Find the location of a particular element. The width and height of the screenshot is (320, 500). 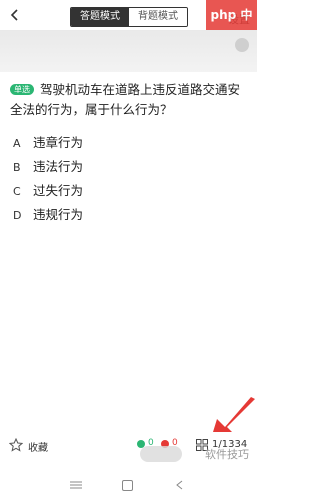

home-icon is located at coordinates (127, 485).